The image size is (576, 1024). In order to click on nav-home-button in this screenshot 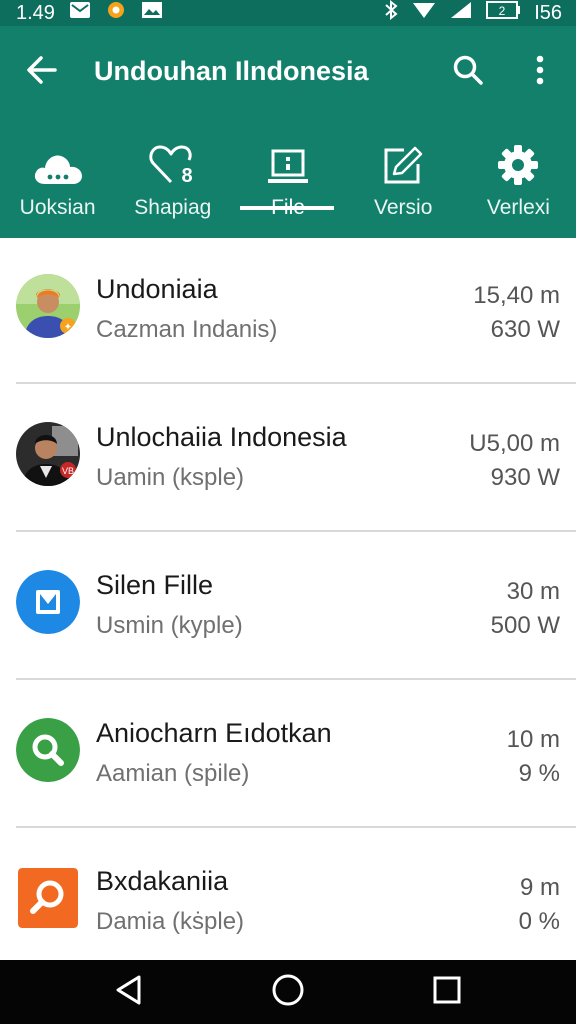, I will do `click(288, 992)`.